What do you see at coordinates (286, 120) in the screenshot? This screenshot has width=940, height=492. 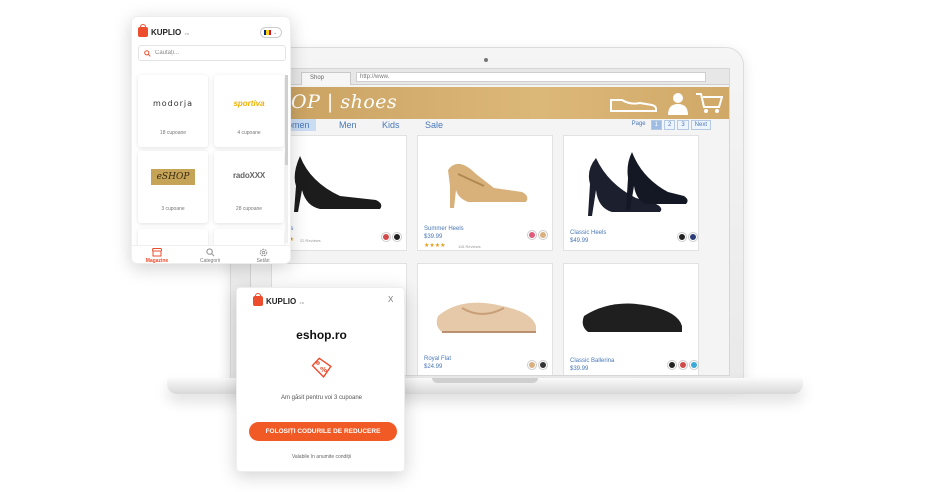 I see `scrollbar-thumb` at bounding box center [286, 120].